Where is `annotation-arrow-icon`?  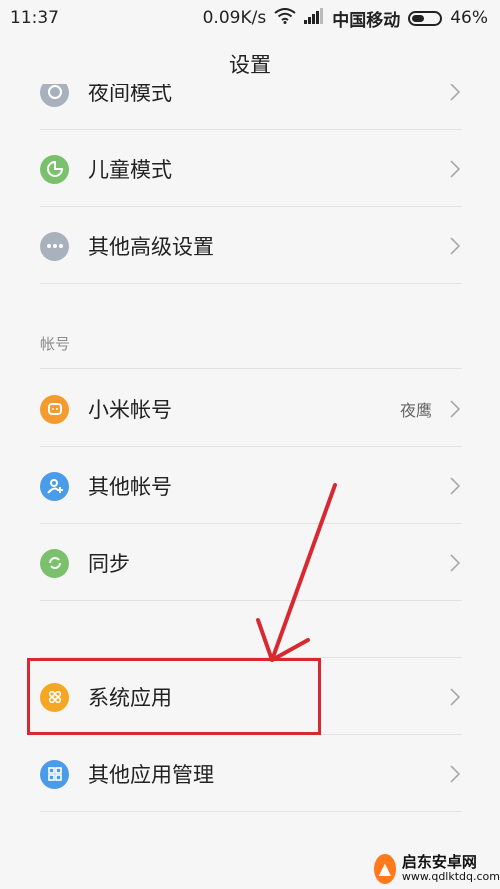 annotation-arrow-icon is located at coordinates (296, 572).